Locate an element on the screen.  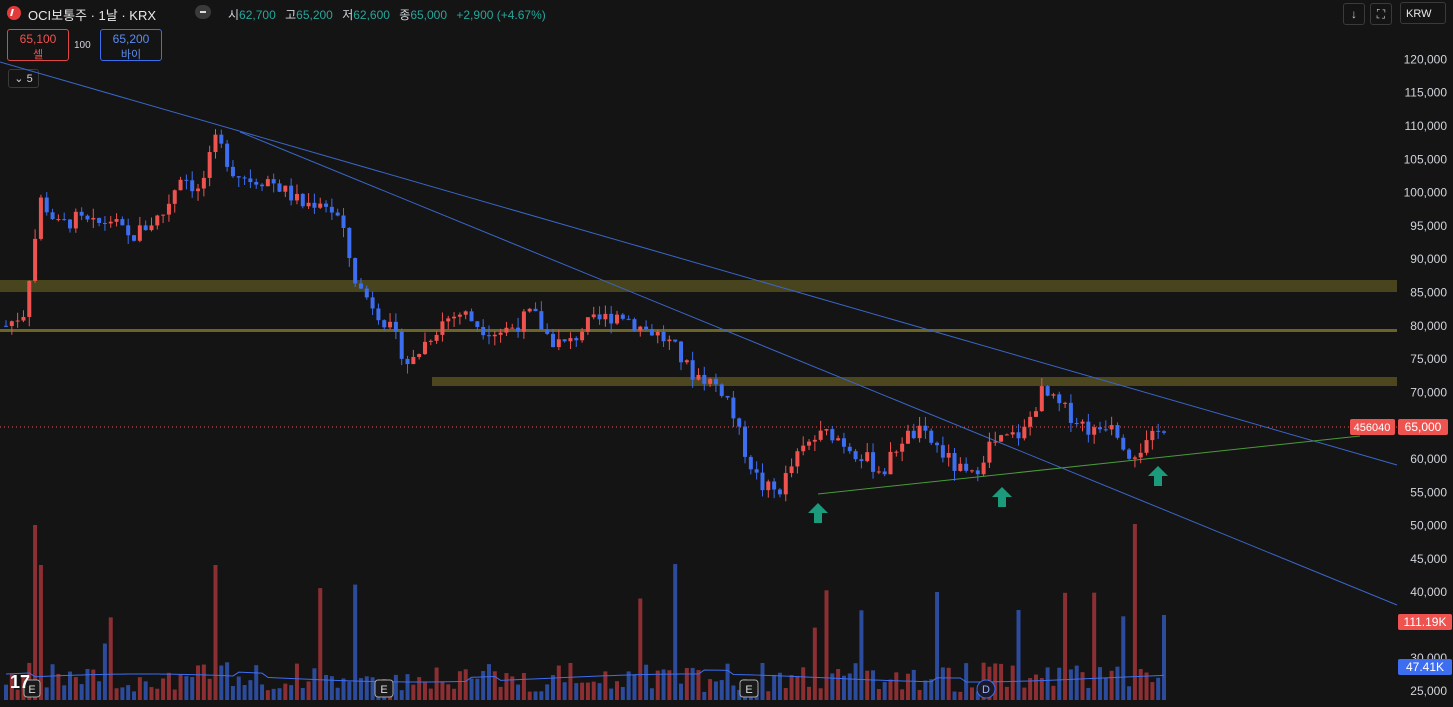
tradingview-logo-icon: 17 is located at coordinates (20, 682).